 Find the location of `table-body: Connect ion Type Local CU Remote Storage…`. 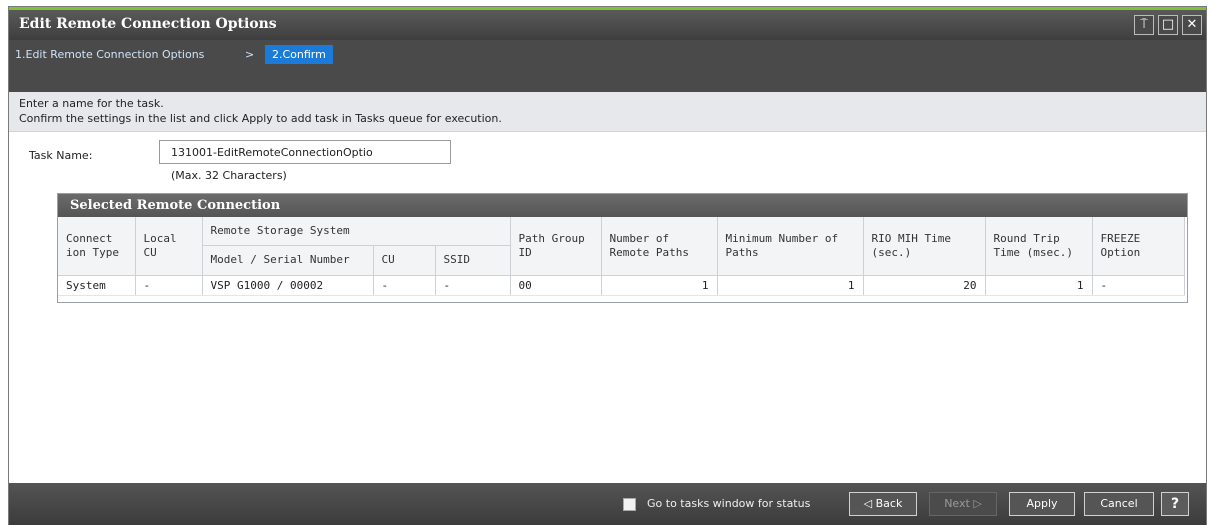

table-body: Connect ion Type Local CU Remote Storage… is located at coordinates (621, 258).